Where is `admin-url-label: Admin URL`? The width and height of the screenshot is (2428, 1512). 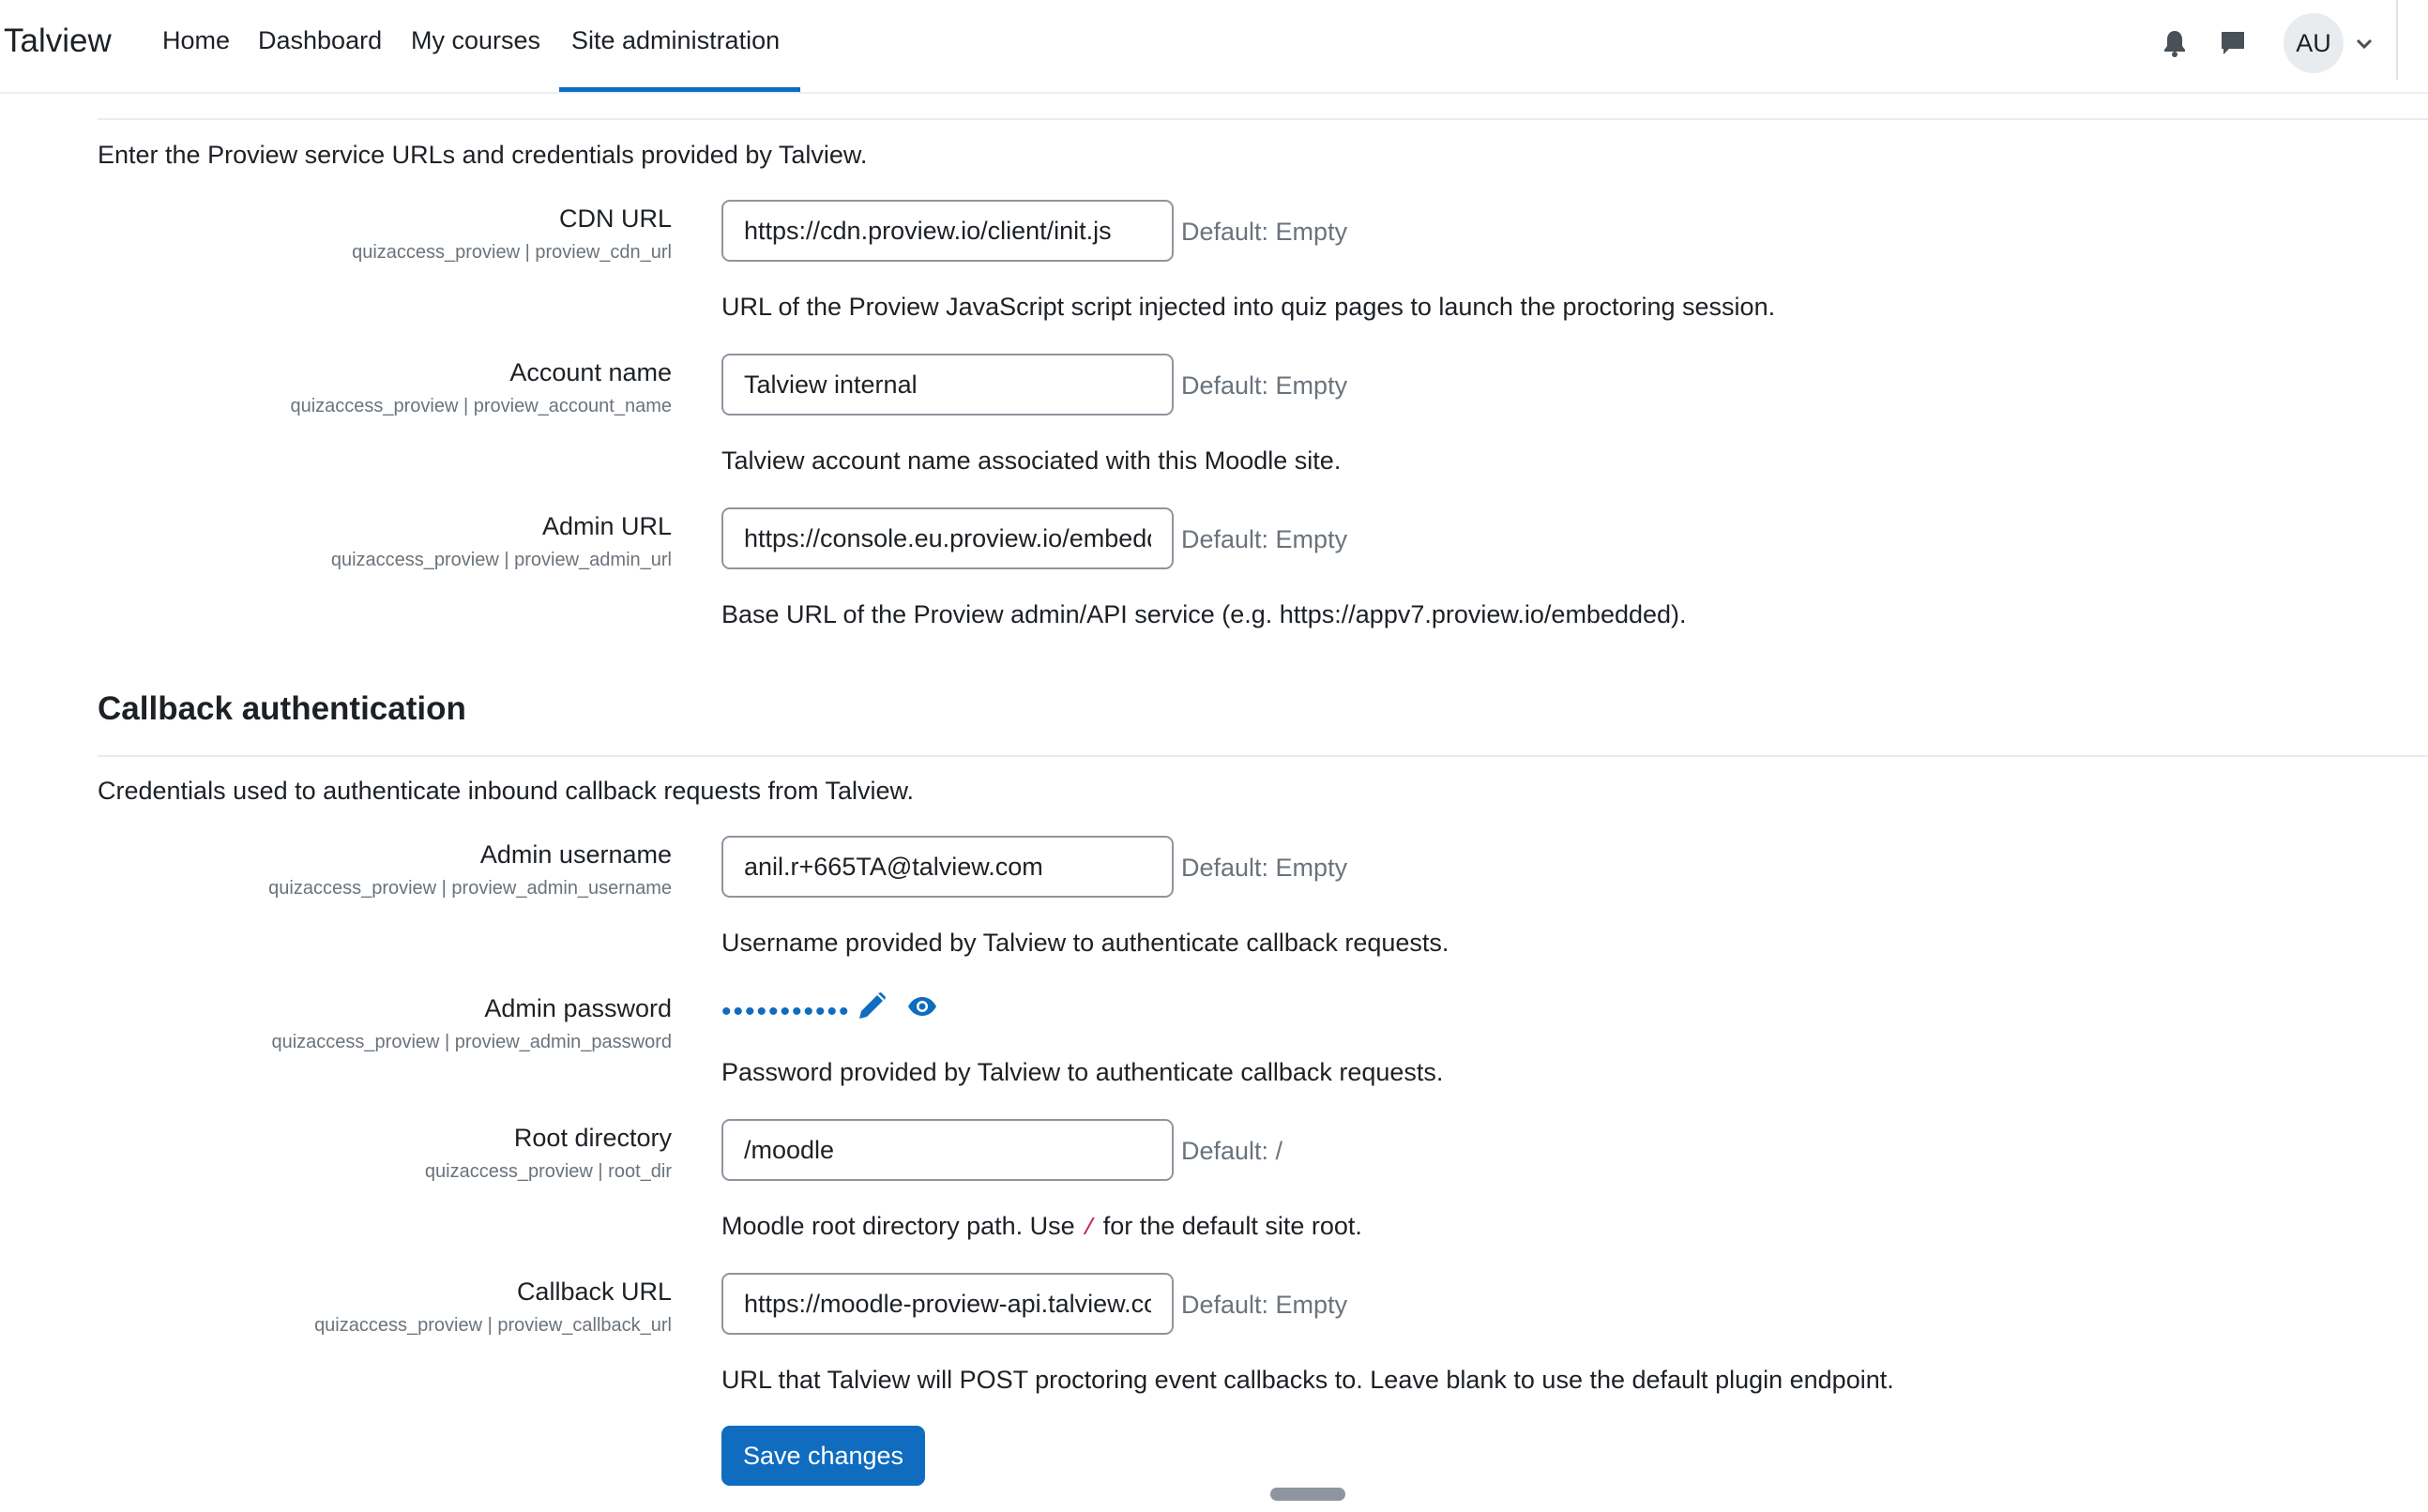 admin-url-label: Admin URL is located at coordinates (606, 526).